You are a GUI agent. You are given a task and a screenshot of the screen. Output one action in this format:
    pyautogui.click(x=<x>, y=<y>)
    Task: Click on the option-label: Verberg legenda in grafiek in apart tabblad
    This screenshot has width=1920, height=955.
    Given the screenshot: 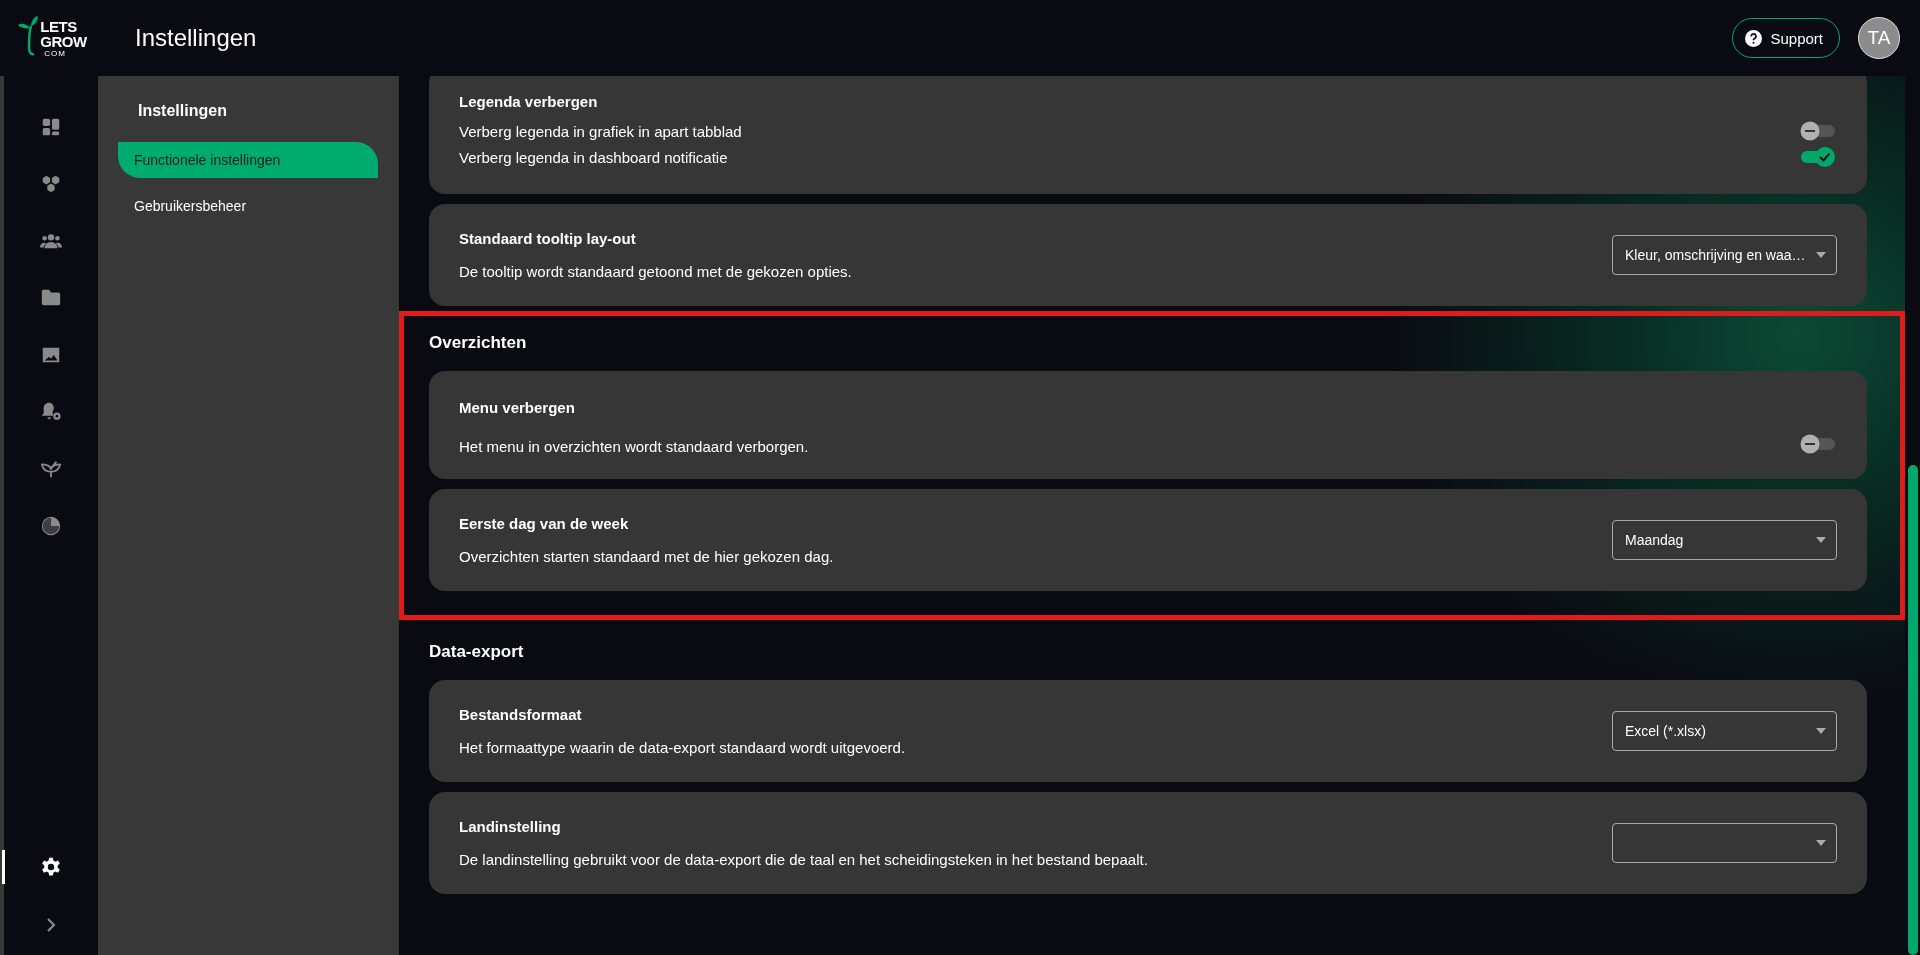 What is the action you would take?
    pyautogui.click(x=600, y=131)
    